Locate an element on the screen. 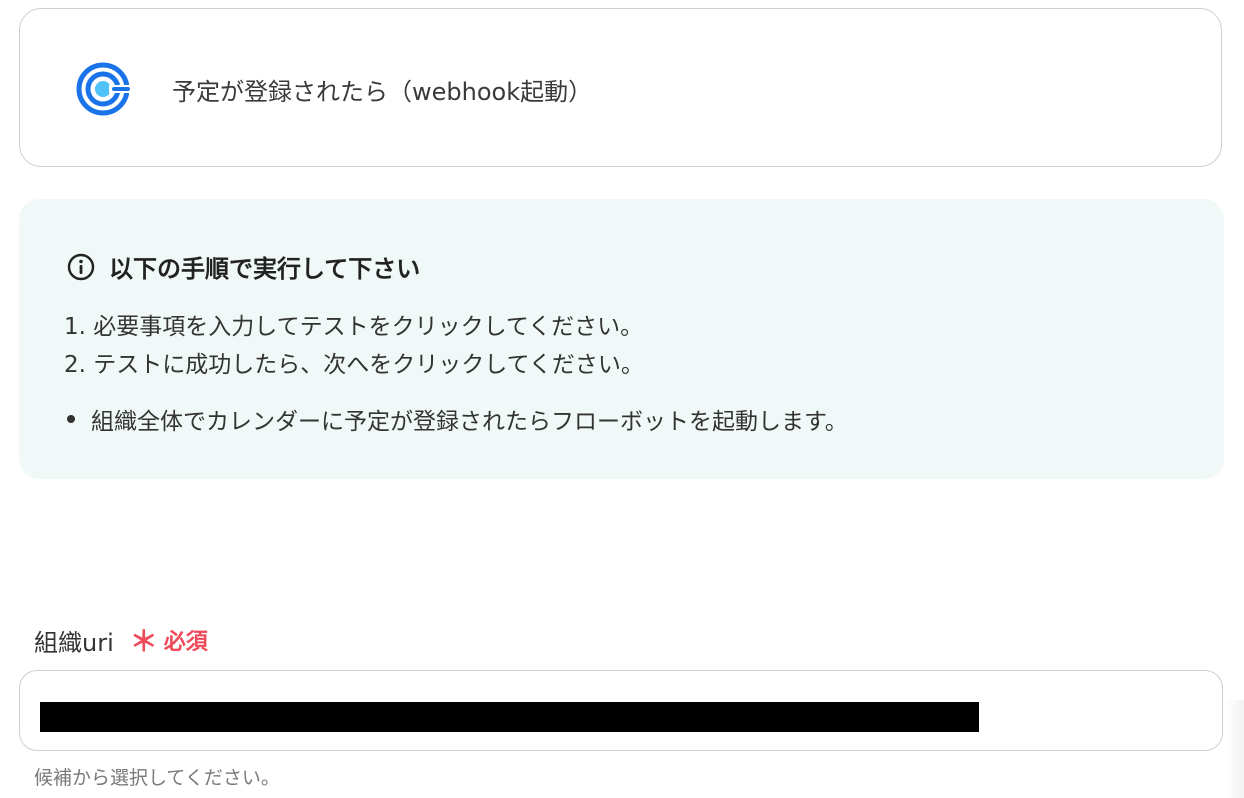  instructions-heading-text: 以下の手順で実行して下さい is located at coordinates (265, 269).